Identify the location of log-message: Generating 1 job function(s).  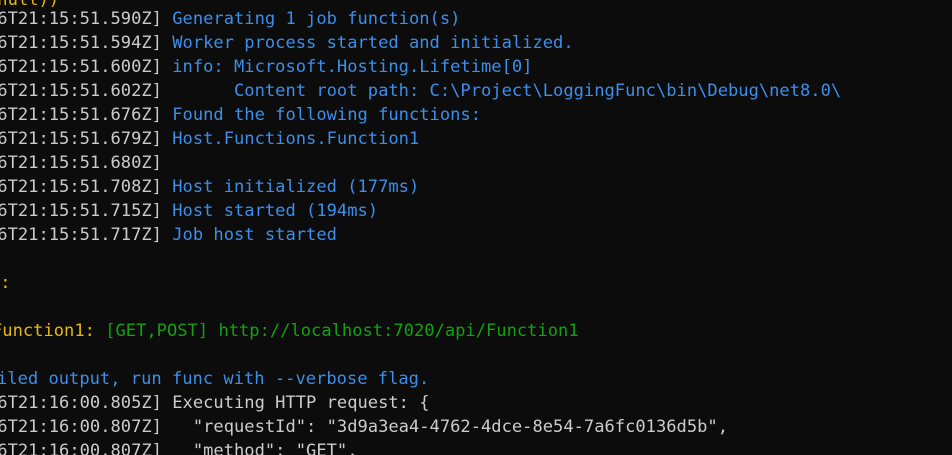
(316, 19).